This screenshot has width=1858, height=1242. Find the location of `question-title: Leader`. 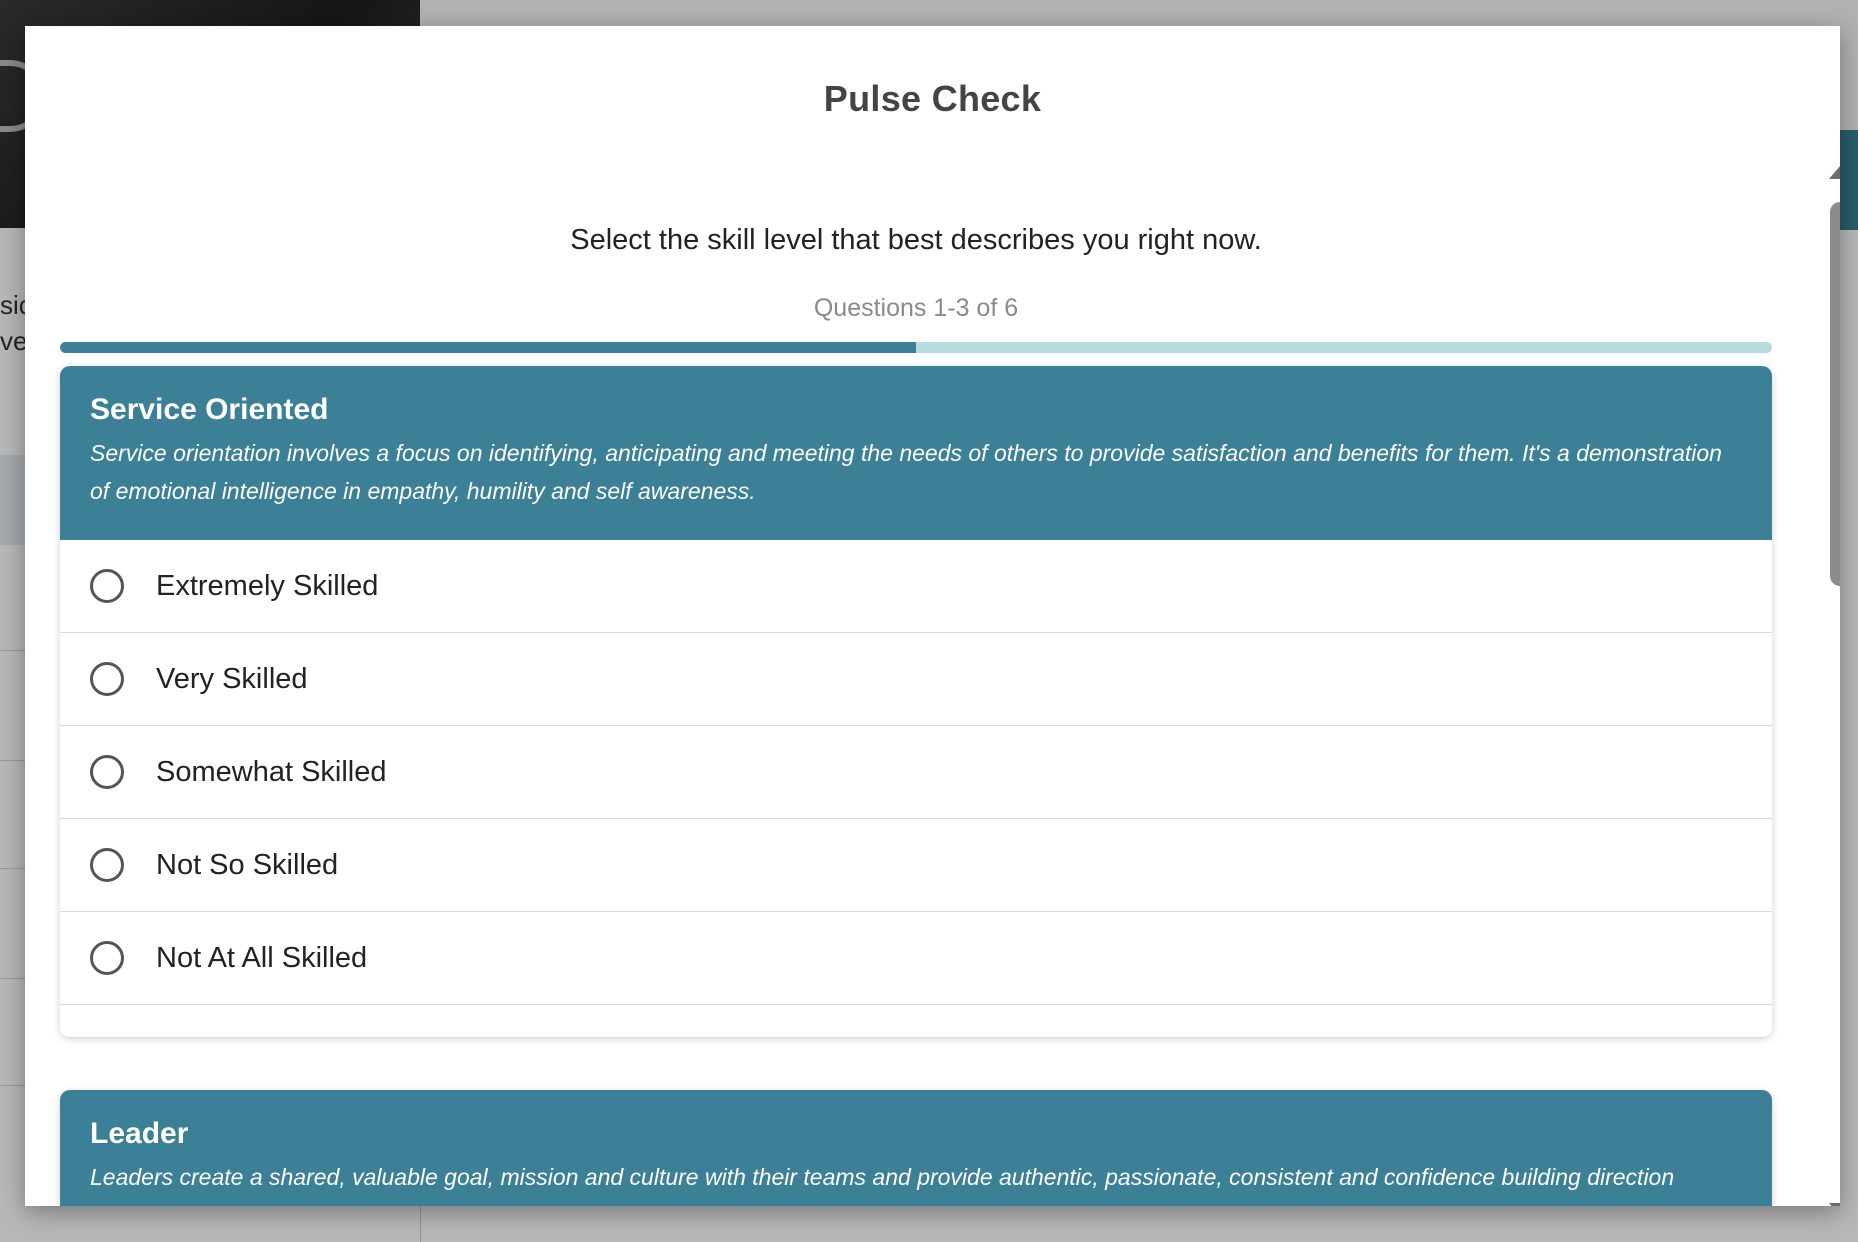

question-title: Leader is located at coordinates (139, 1133).